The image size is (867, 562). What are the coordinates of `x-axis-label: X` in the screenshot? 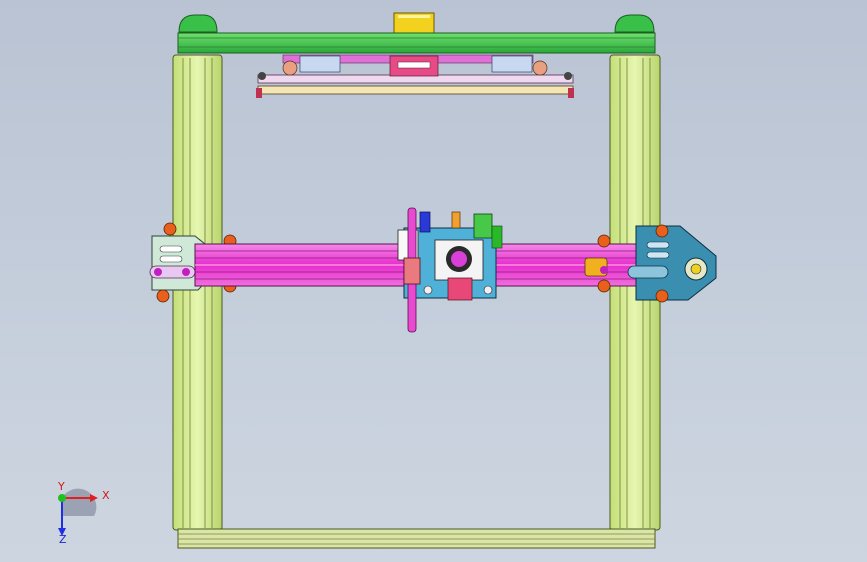 It's located at (106, 495).